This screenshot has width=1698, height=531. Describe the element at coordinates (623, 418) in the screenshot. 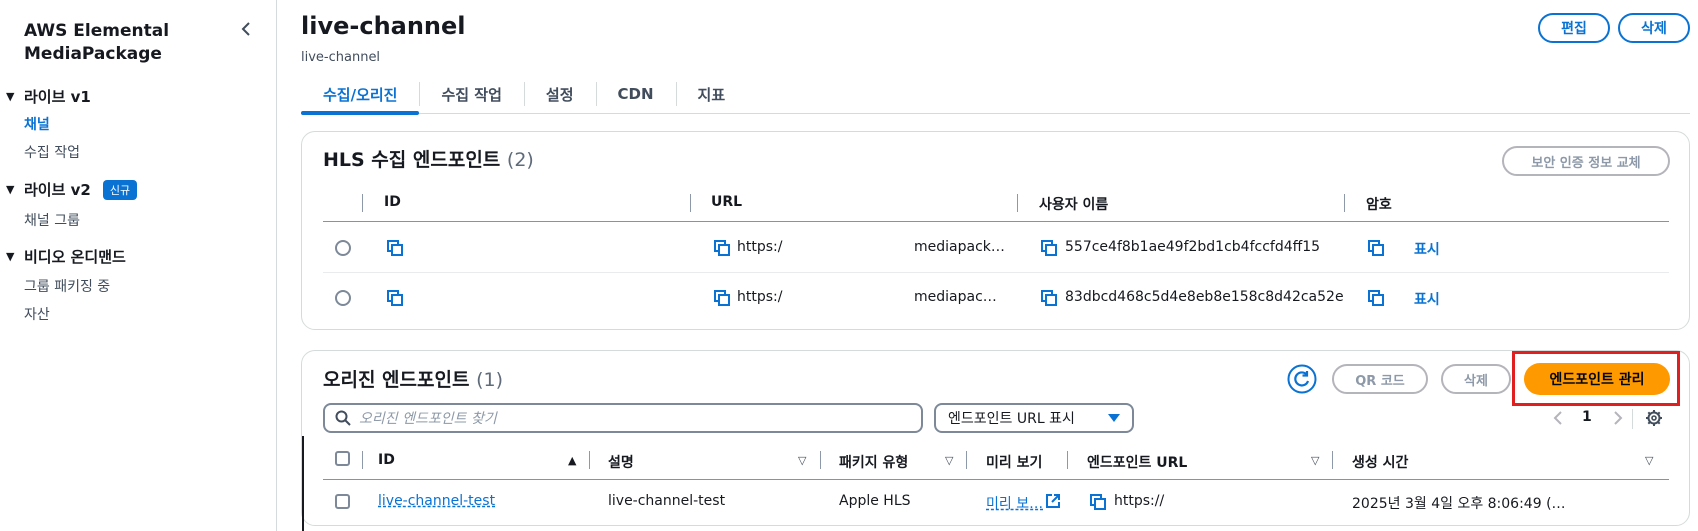

I see `search-input: 오리진 엔드포인트 찾기` at that location.